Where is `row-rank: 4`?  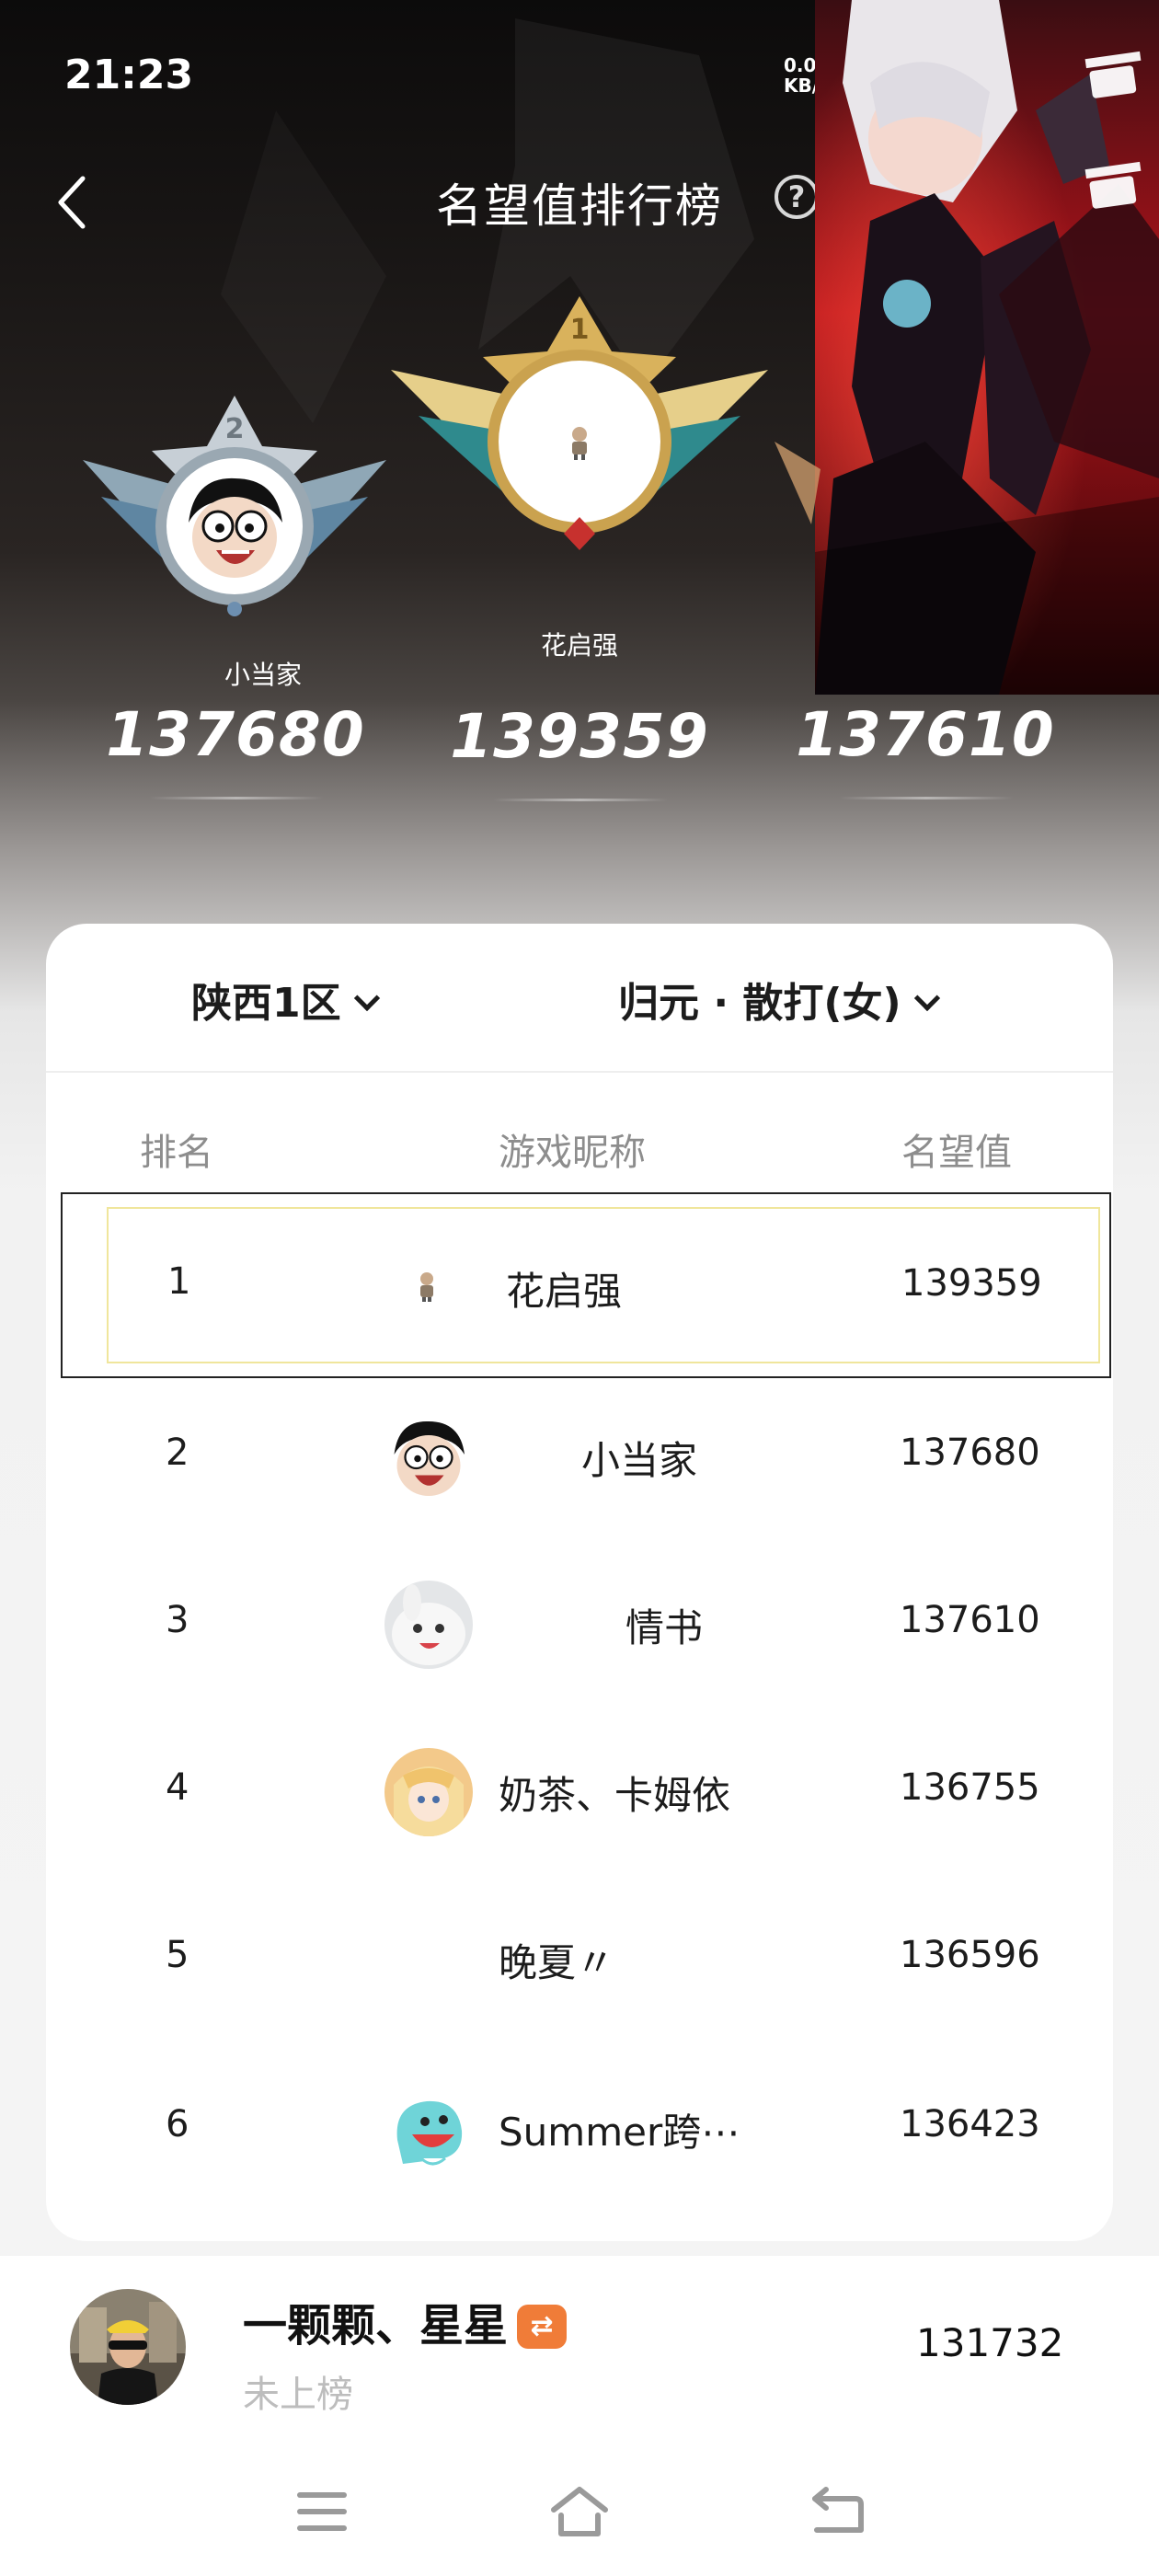
row-rank: 4 is located at coordinates (177, 1787).